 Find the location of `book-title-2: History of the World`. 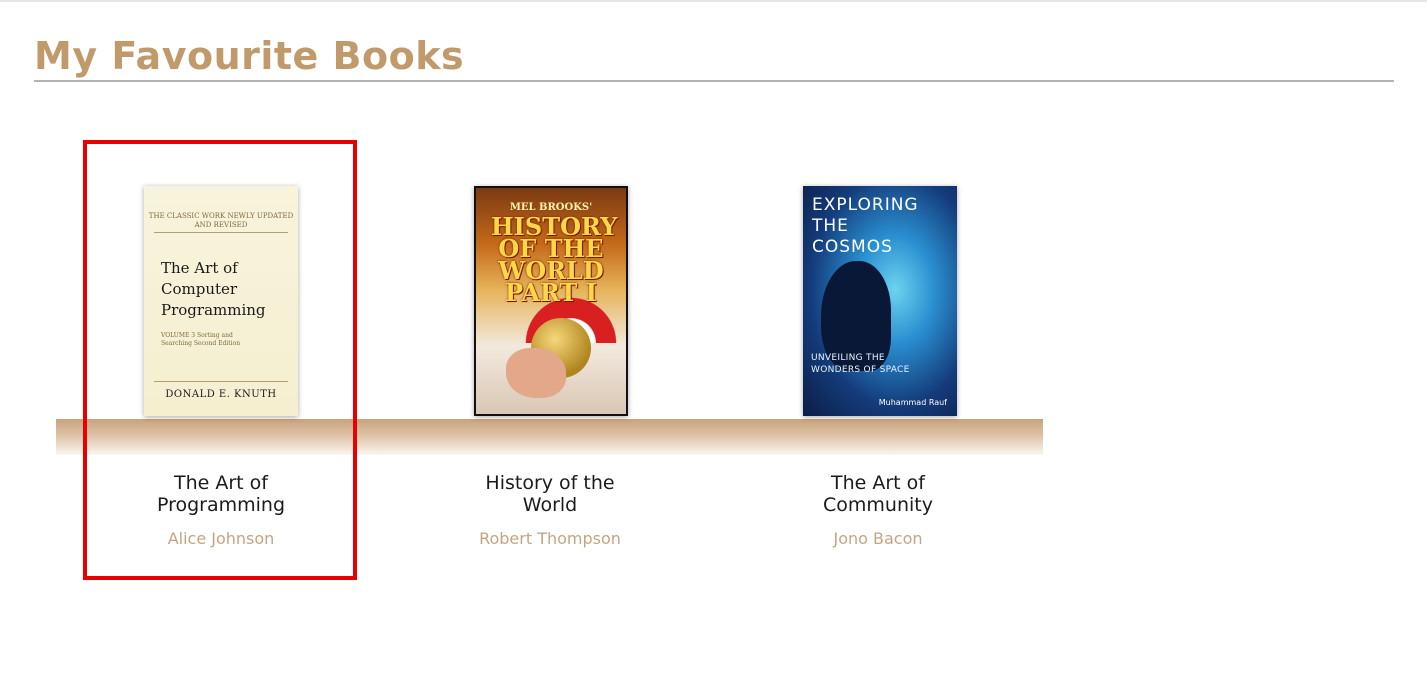

book-title-2: History of the World is located at coordinates (550, 494).